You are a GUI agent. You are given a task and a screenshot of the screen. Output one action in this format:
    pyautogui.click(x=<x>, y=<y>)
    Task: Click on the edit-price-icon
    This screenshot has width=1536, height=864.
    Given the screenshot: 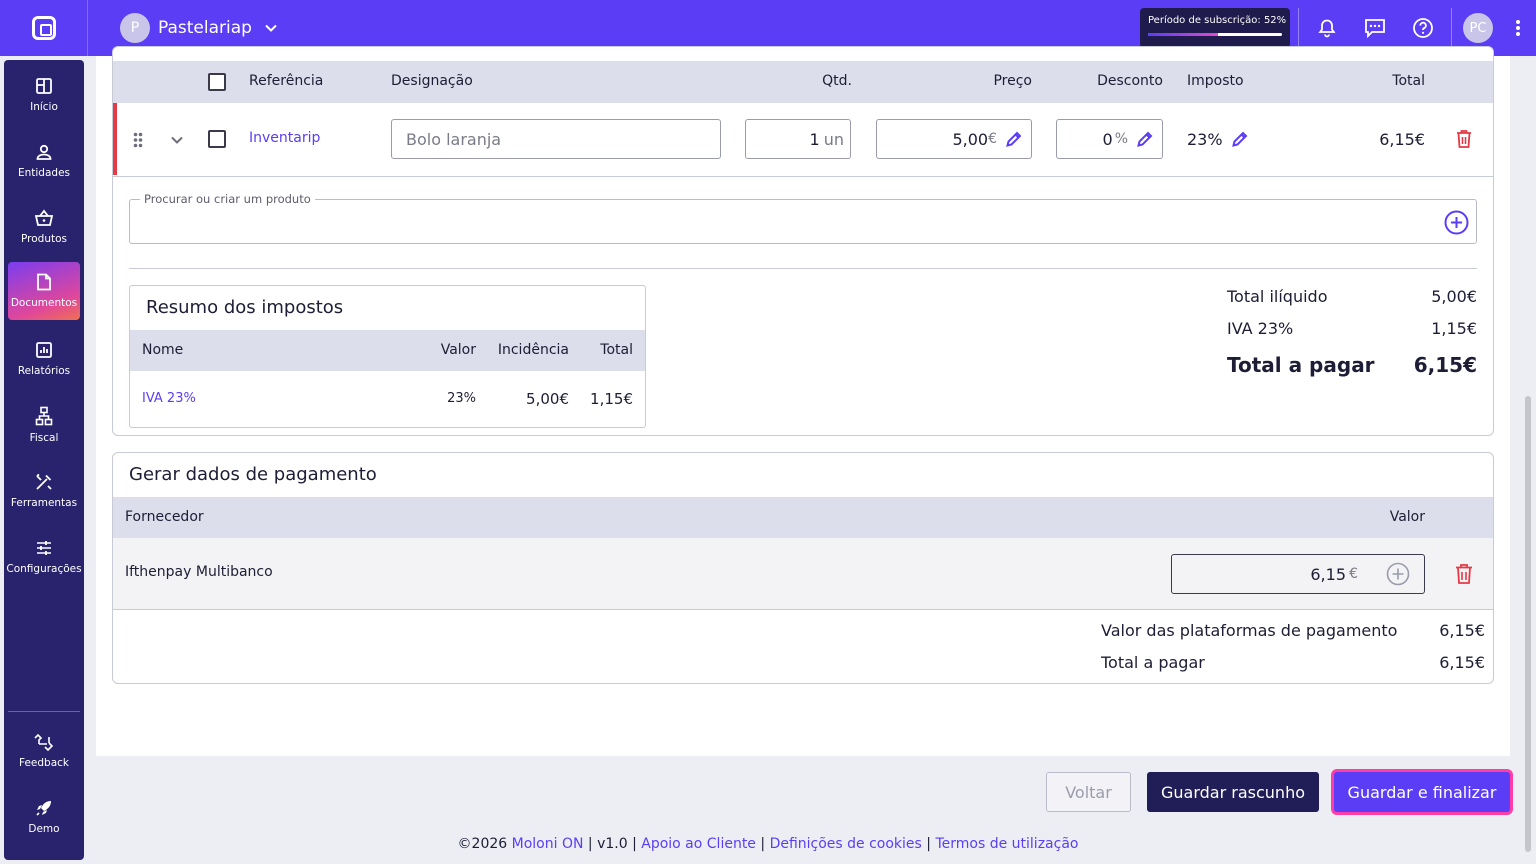 What is the action you would take?
    pyautogui.click(x=1014, y=139)
    